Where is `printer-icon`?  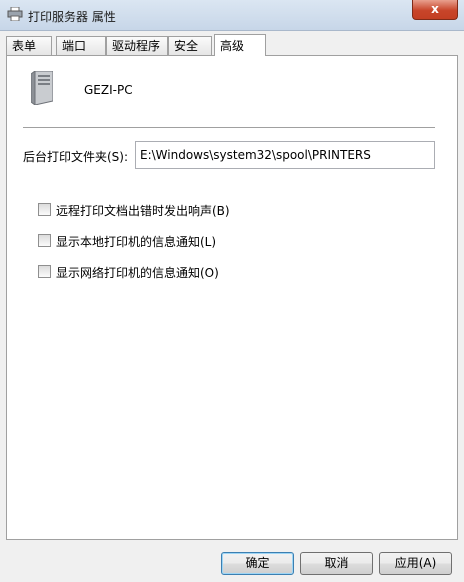
printer-icon is located at coordinates (15, 14).